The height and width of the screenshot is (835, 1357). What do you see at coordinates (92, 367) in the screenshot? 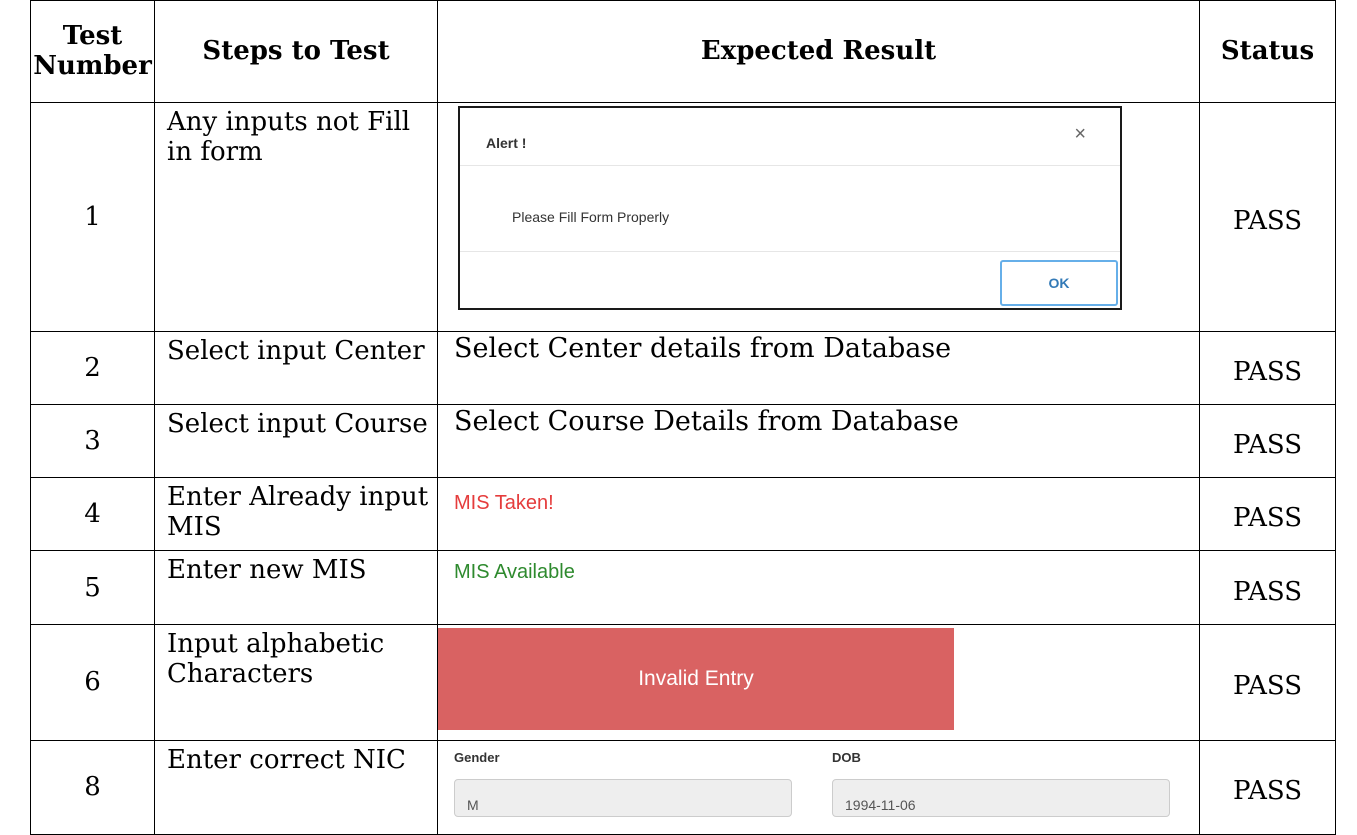
I see `row-number: 2` at bounding box center [92, 367].